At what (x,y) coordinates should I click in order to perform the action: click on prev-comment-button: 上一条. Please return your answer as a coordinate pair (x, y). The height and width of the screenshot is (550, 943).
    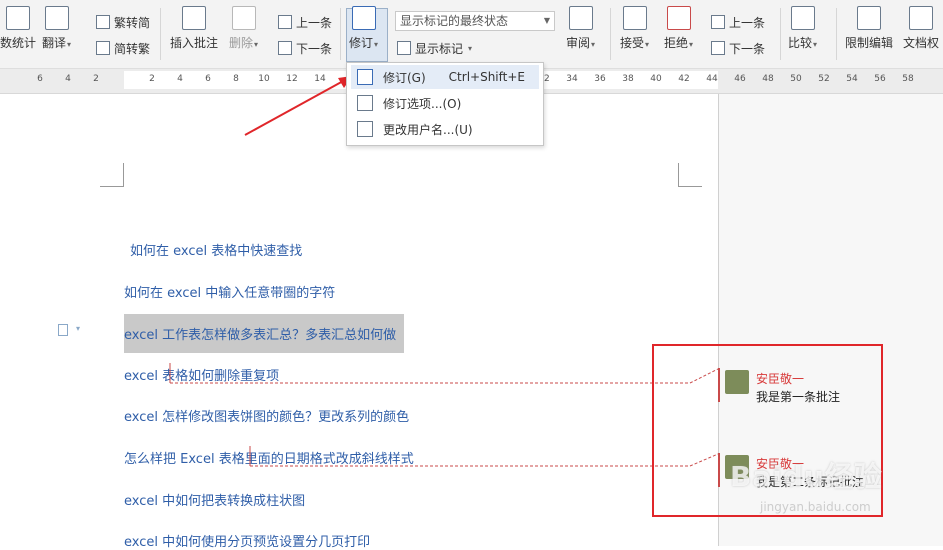
    Looking at the image, I should click on (305, 22).